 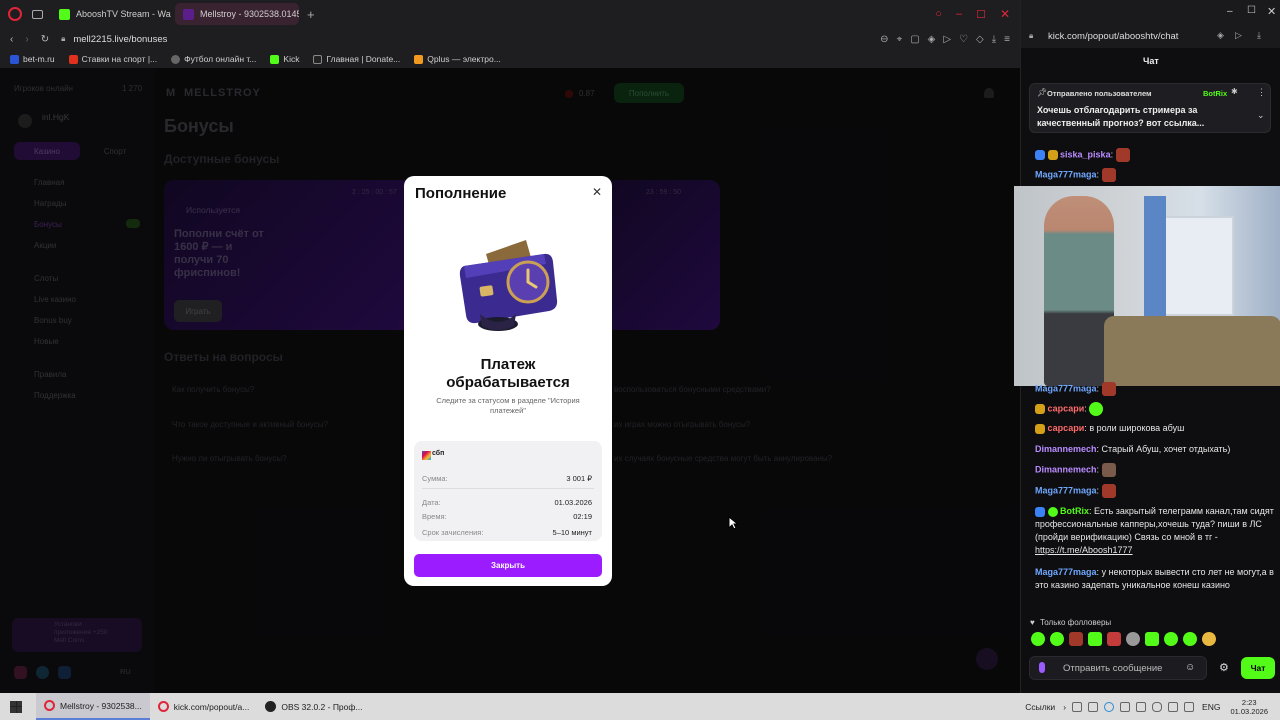 I want to click on microphone-icon, so click(x=1042, y=667).